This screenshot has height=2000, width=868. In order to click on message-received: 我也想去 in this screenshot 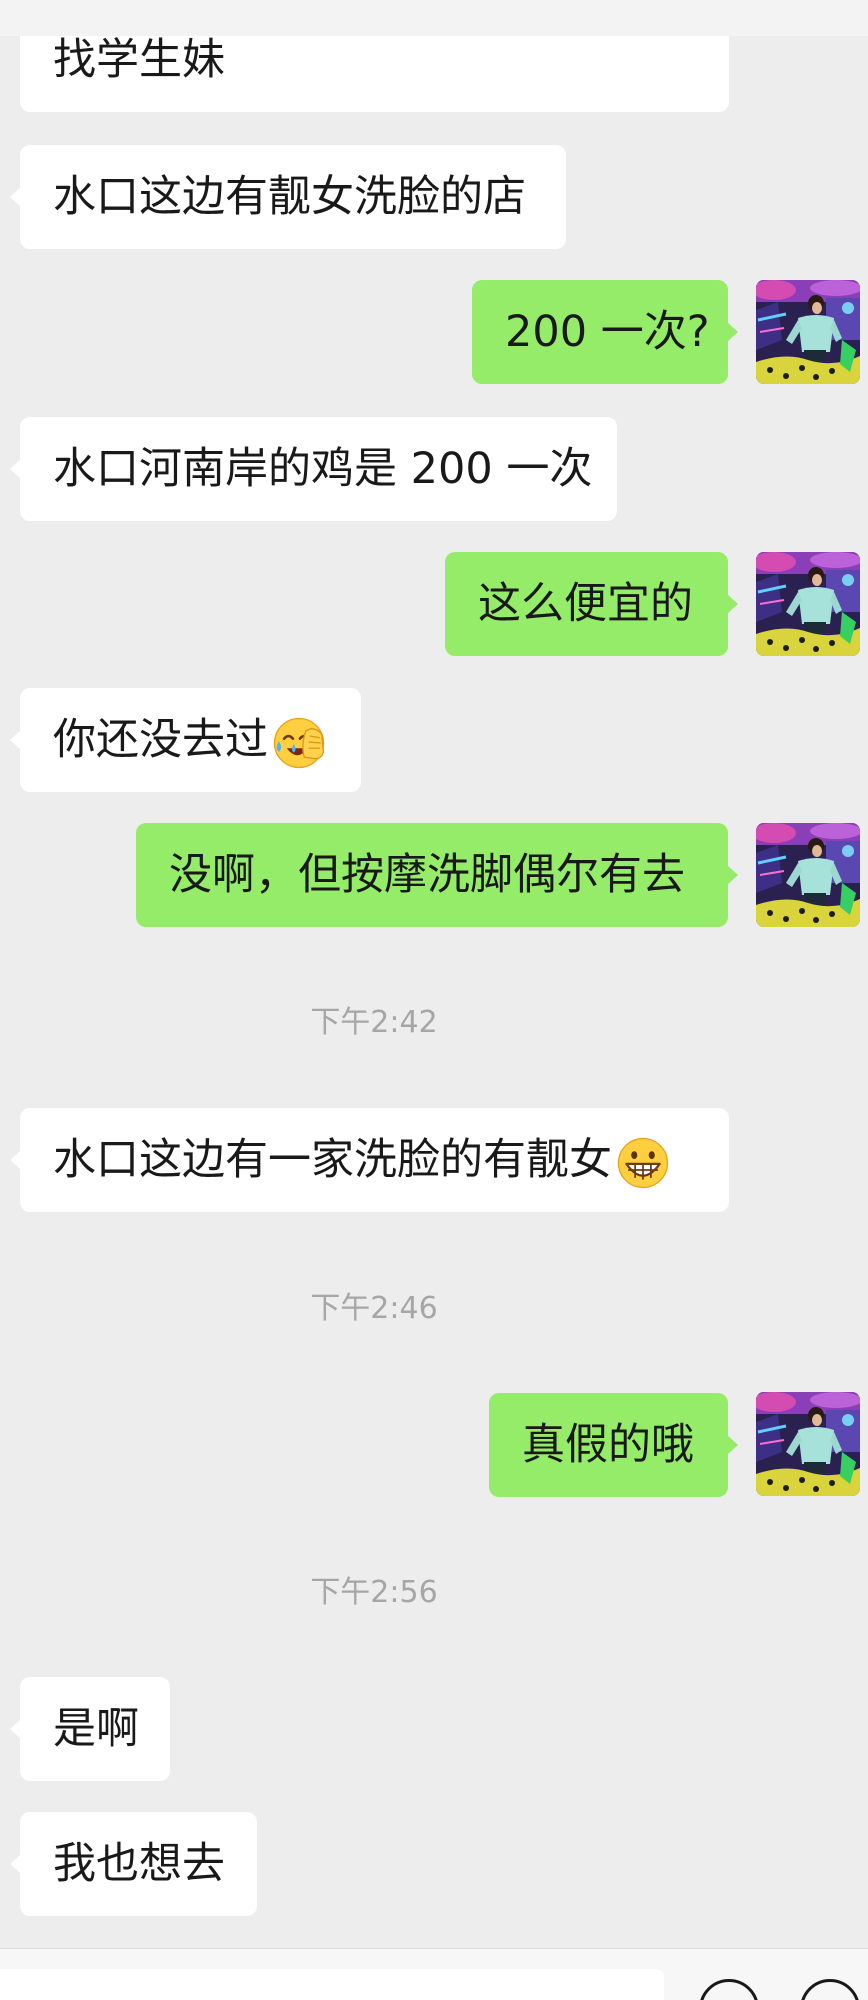, I will do `click(133, 1864)`.